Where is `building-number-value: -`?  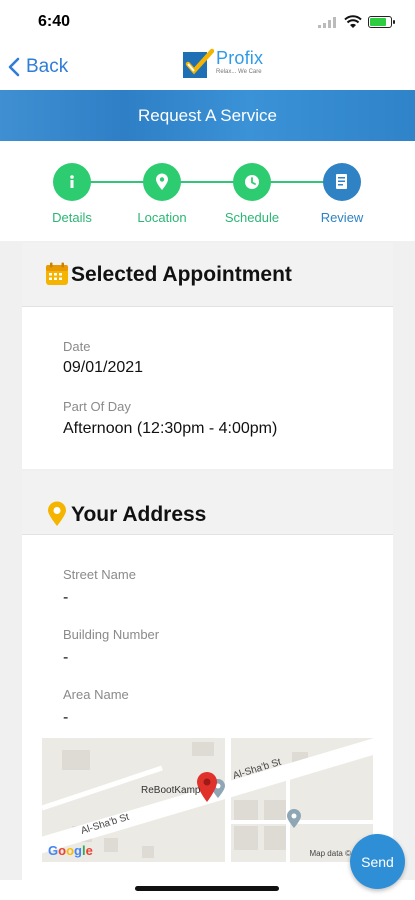
building-number-value: - is located at coordinates (66, 657).